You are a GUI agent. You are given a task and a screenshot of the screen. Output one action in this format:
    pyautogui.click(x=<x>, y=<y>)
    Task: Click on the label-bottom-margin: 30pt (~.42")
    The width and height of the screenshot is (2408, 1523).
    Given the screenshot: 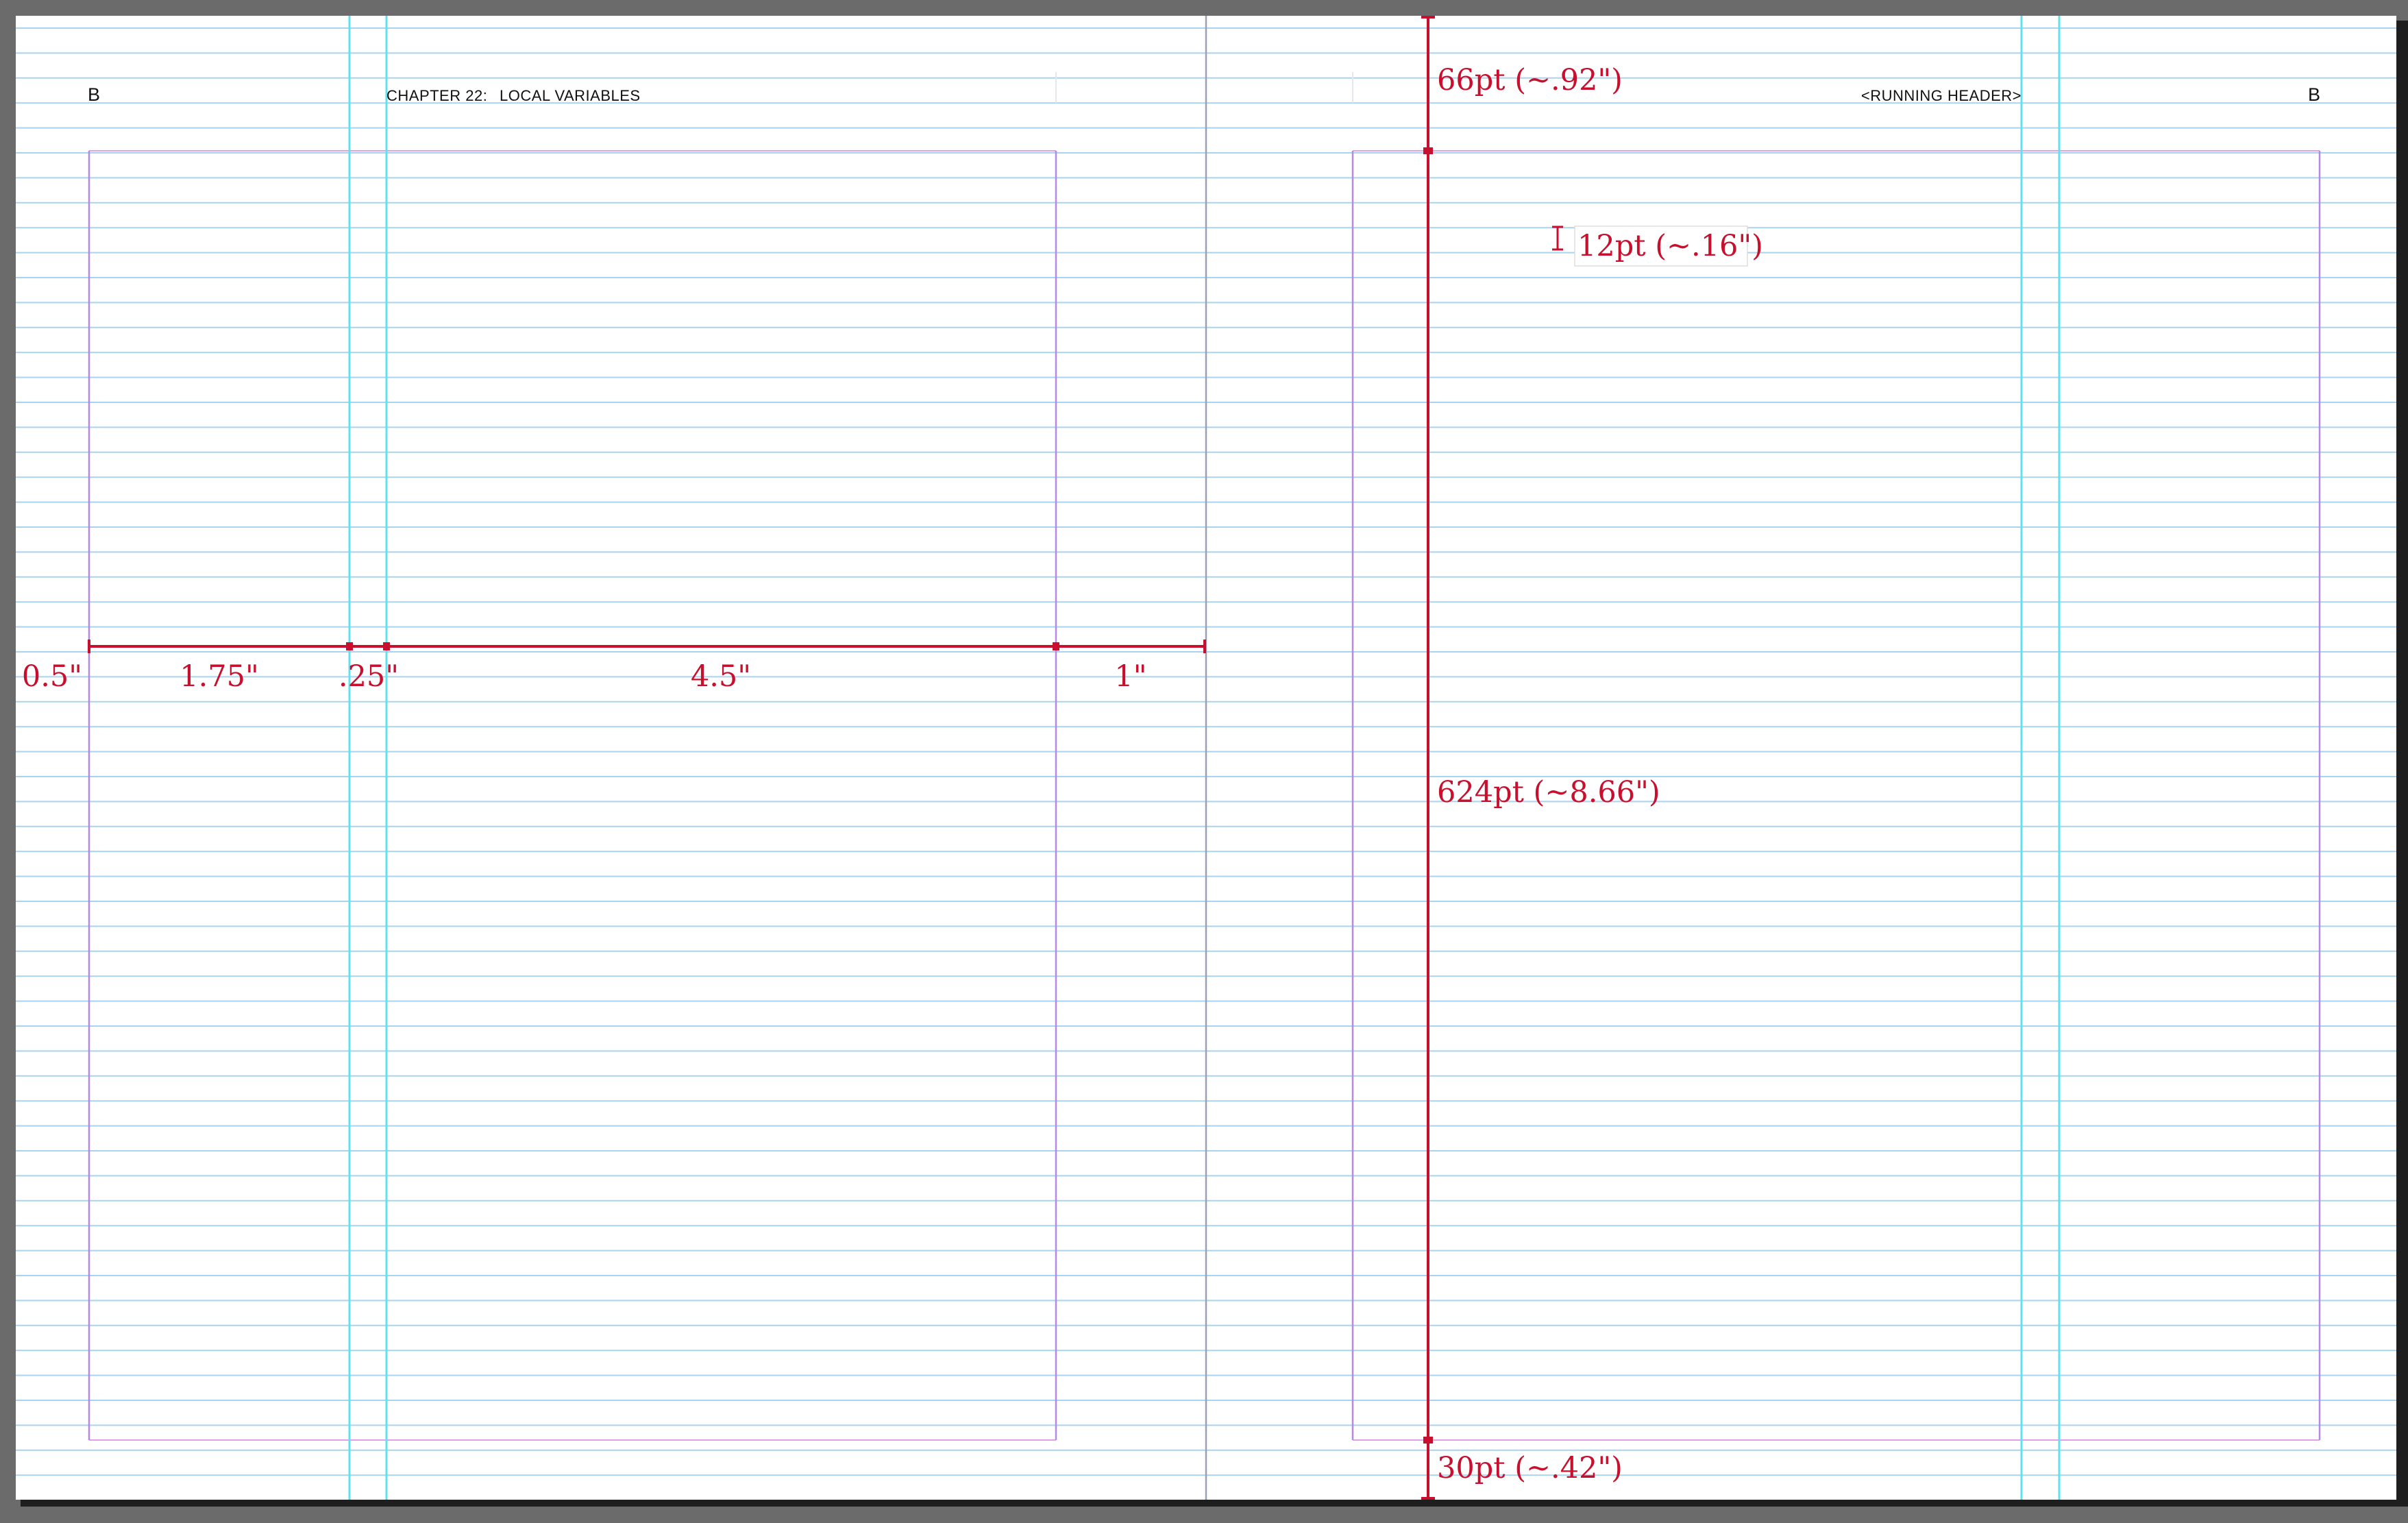 What is the action you would take?
    pyautogui.click(x=1530, y=1468)
    